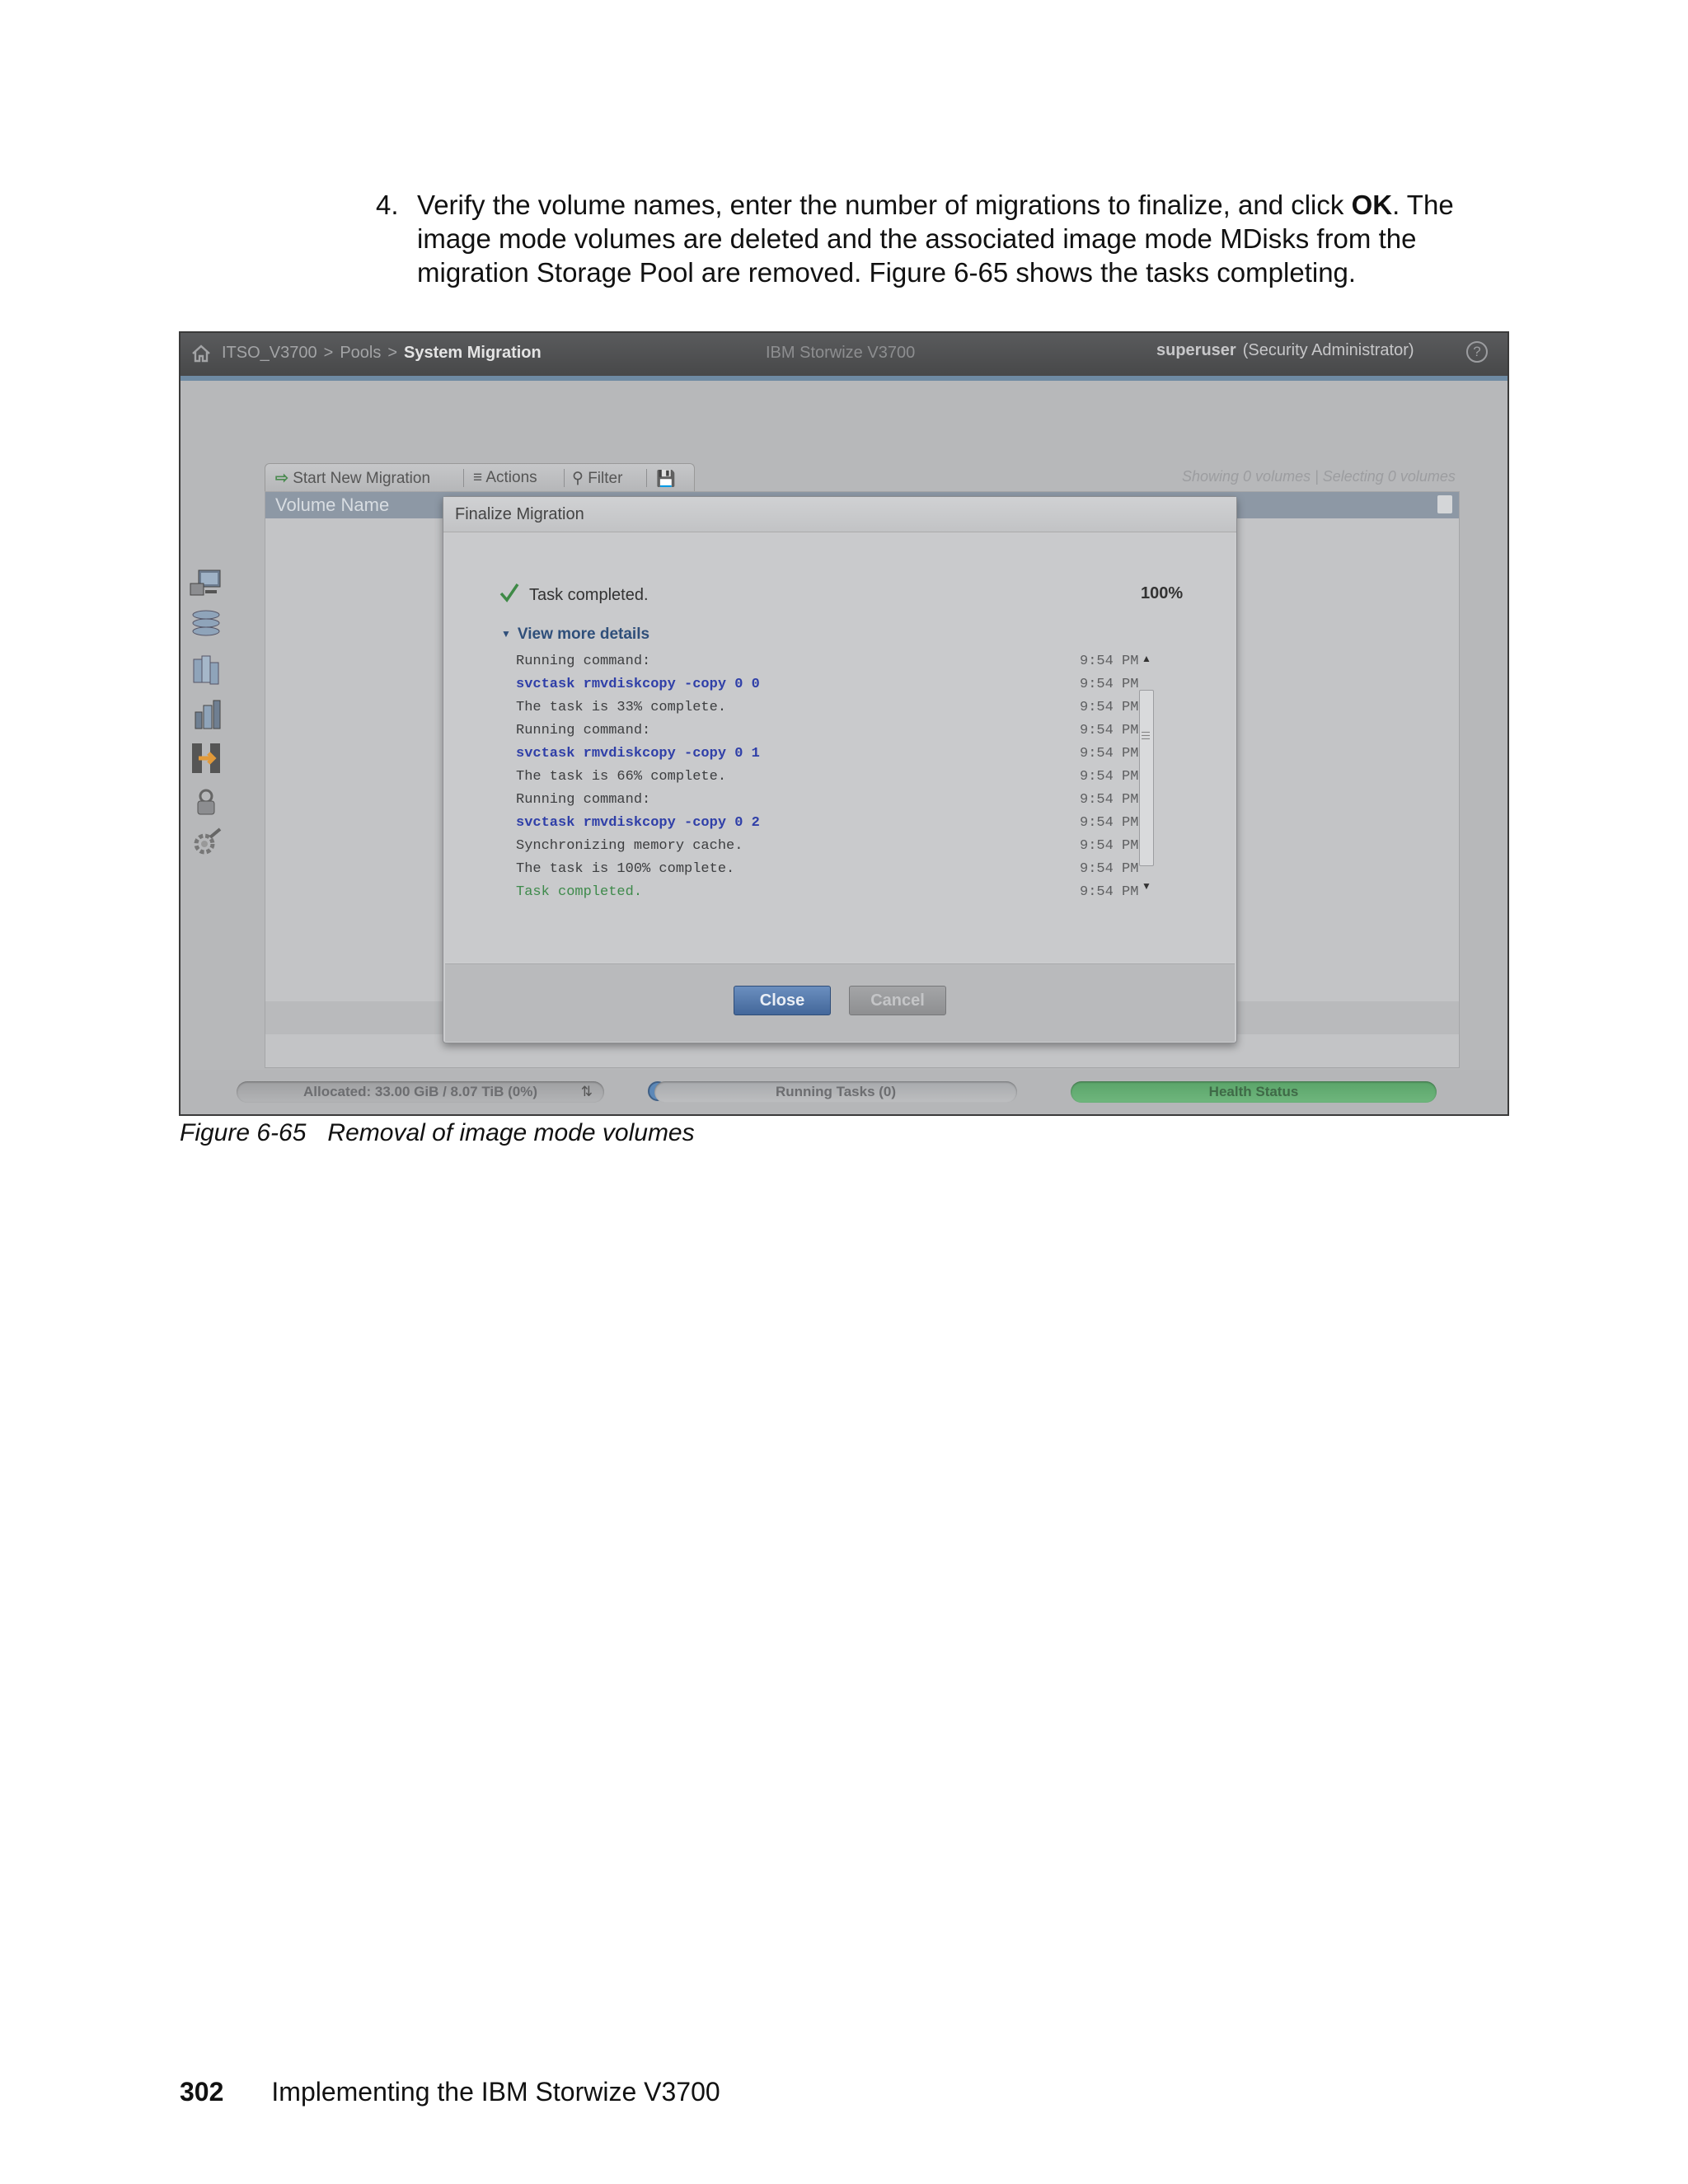 The image size is (1688, 2184). I want to click on log-entry: svctask rmvdiskcopy -copy 0 2 9:54 PM, so click(829, 823).